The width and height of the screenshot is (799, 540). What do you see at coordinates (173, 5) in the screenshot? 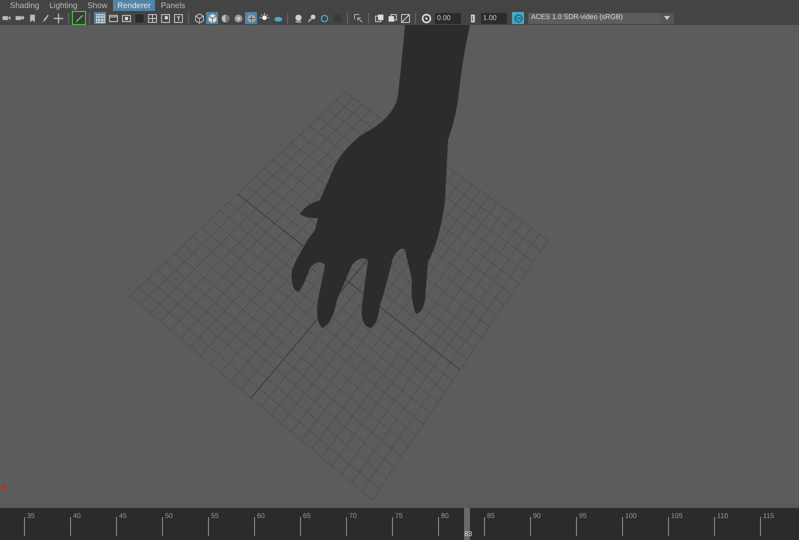
I see `menu-item: Panels` at bounding box center [173, 5].